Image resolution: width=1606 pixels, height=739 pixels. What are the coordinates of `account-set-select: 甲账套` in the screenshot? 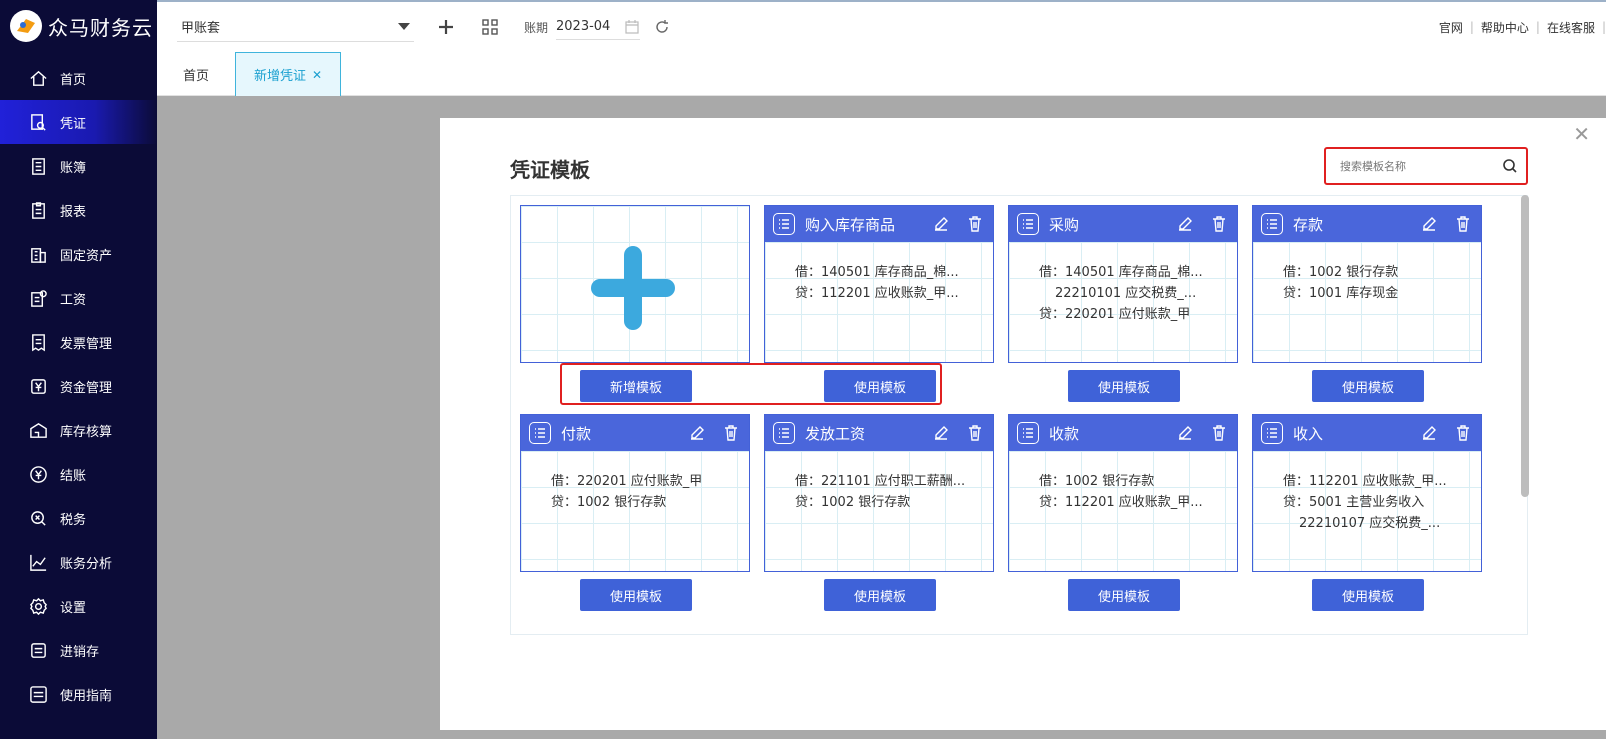 It's located at (295, 27).